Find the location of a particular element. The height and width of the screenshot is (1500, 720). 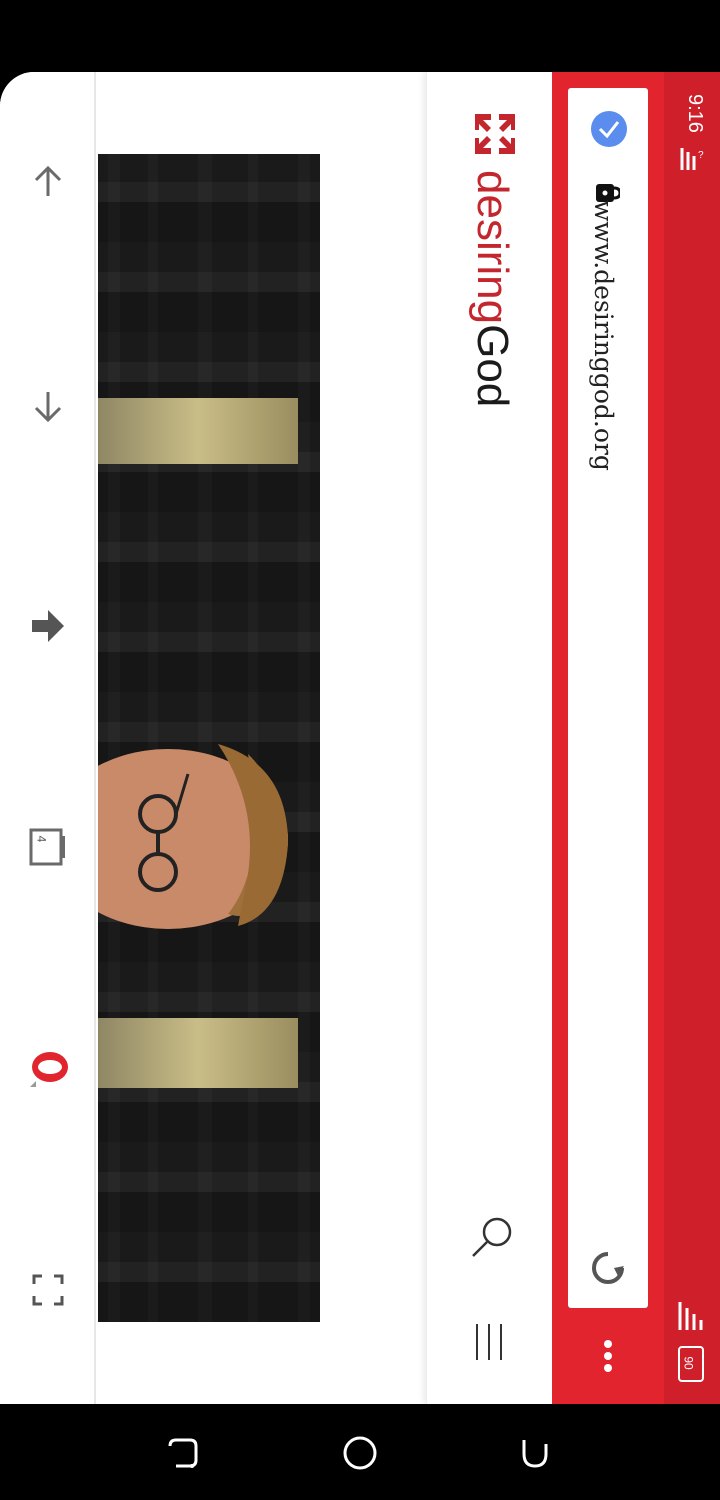

tabs-button: 4 is located at coordinates (48, 849).